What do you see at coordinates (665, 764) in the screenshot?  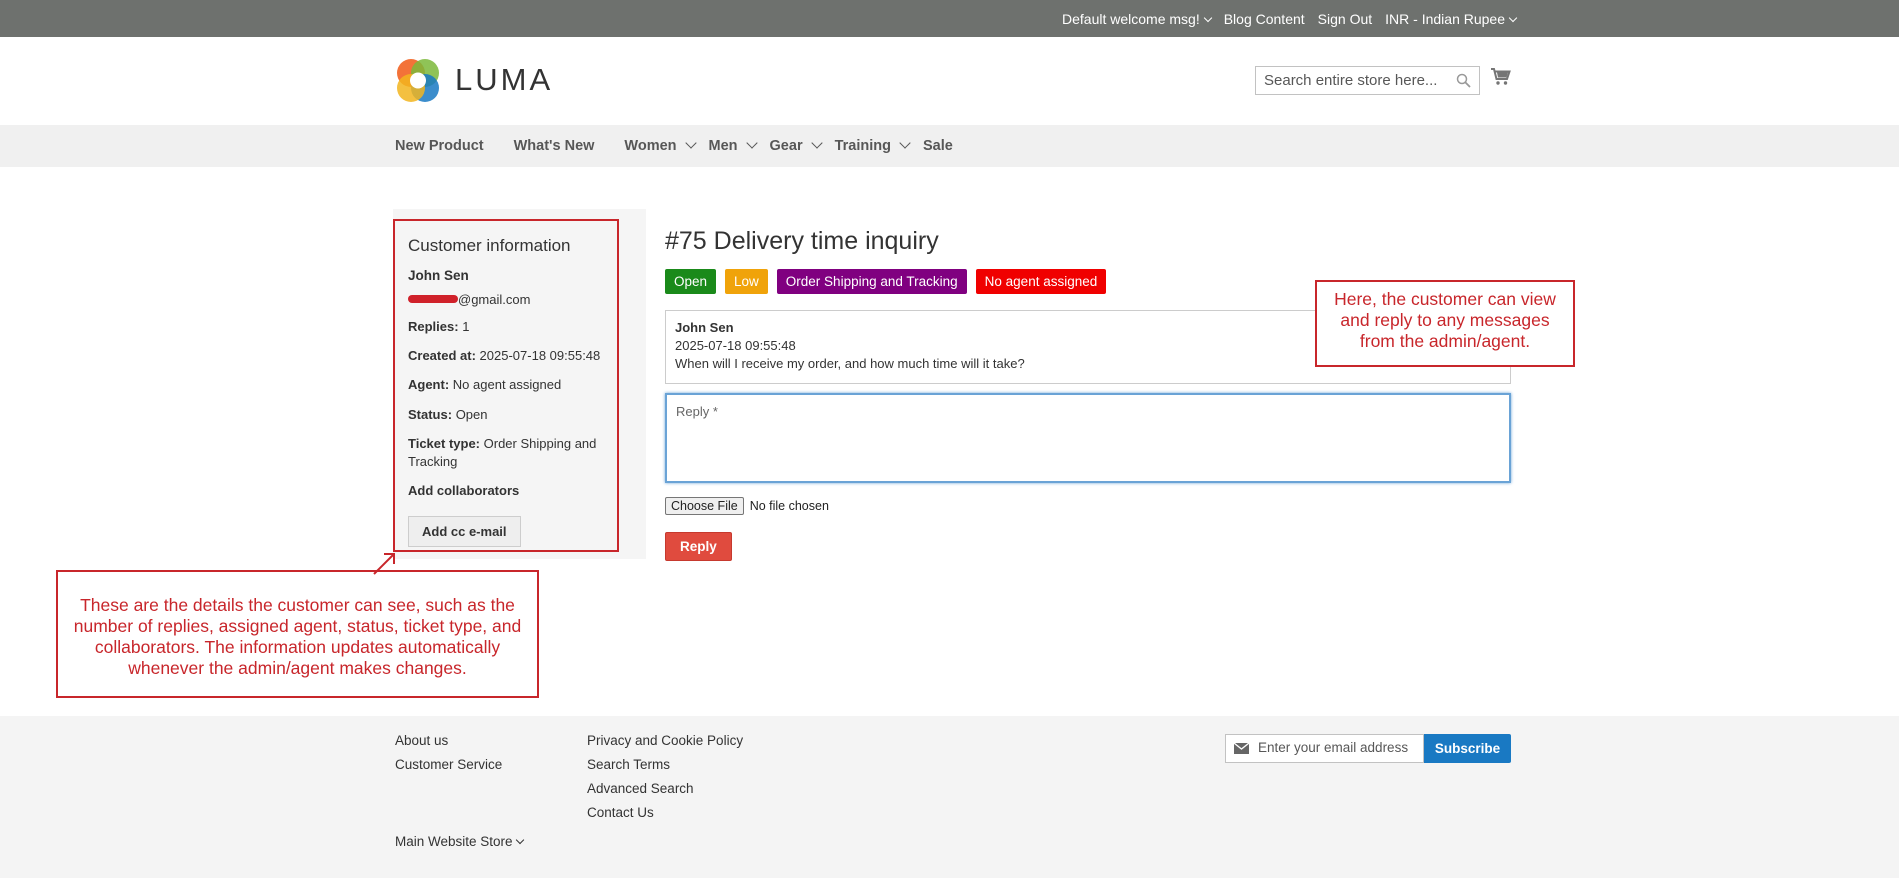 I see `footer-link-search-terms: Search Terms` at bounding box center [665, 764].